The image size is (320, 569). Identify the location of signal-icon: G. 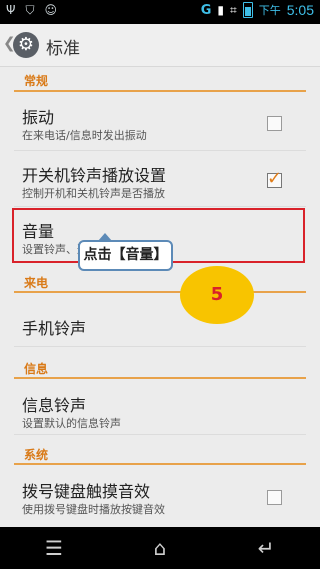
(206, 10).